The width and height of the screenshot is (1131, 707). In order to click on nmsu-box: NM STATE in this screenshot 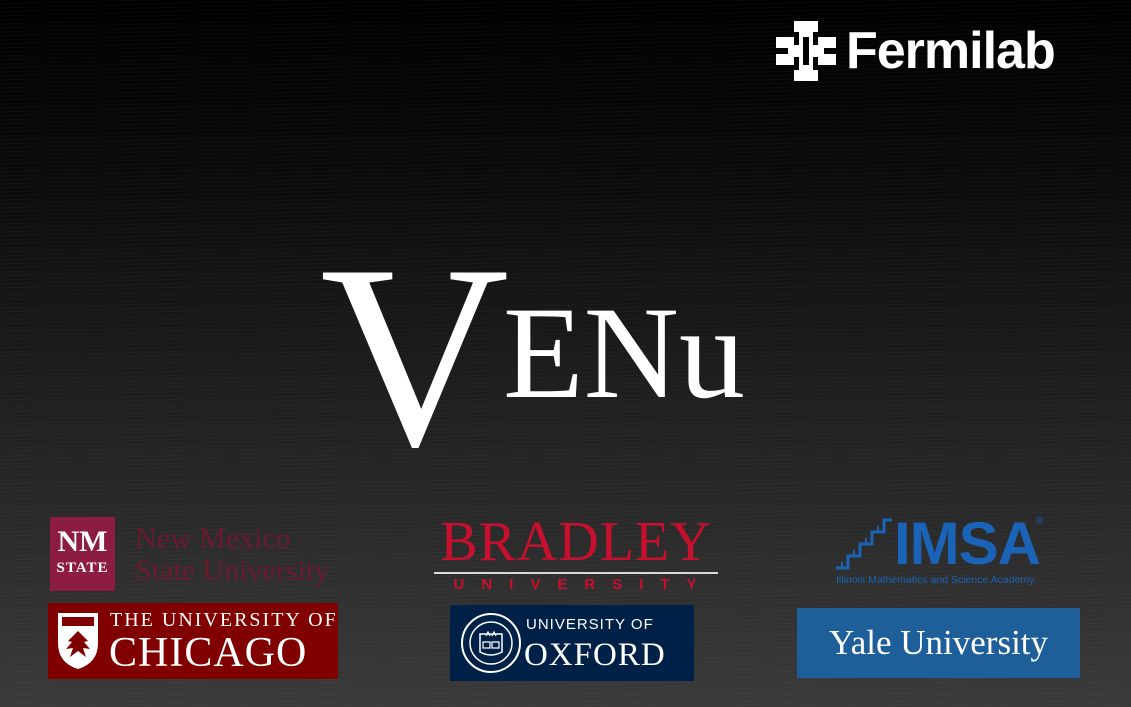, I will do `click(82, 554)`.